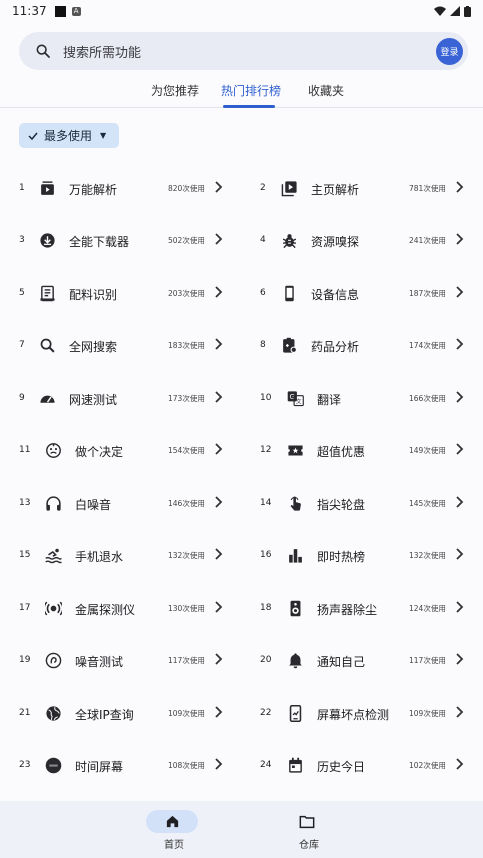  Describe the element at coordinates (120, 398) in the screenshot. I see `ranking-item: 9 网速测试 173次使用` at that location.